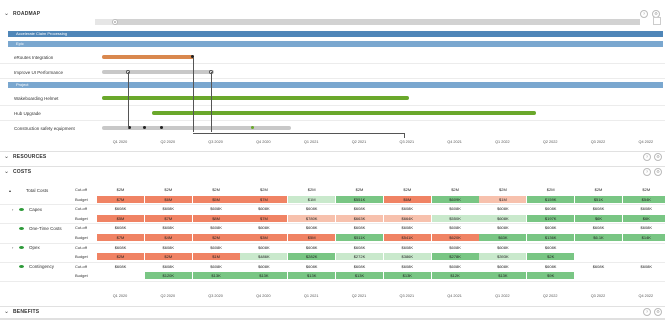  What do you see at coordinates (332, 171) in the screenshot?
I see `costs-section-header: ⌄ COSTS ? ⚙` at bounding box center [332, 171].